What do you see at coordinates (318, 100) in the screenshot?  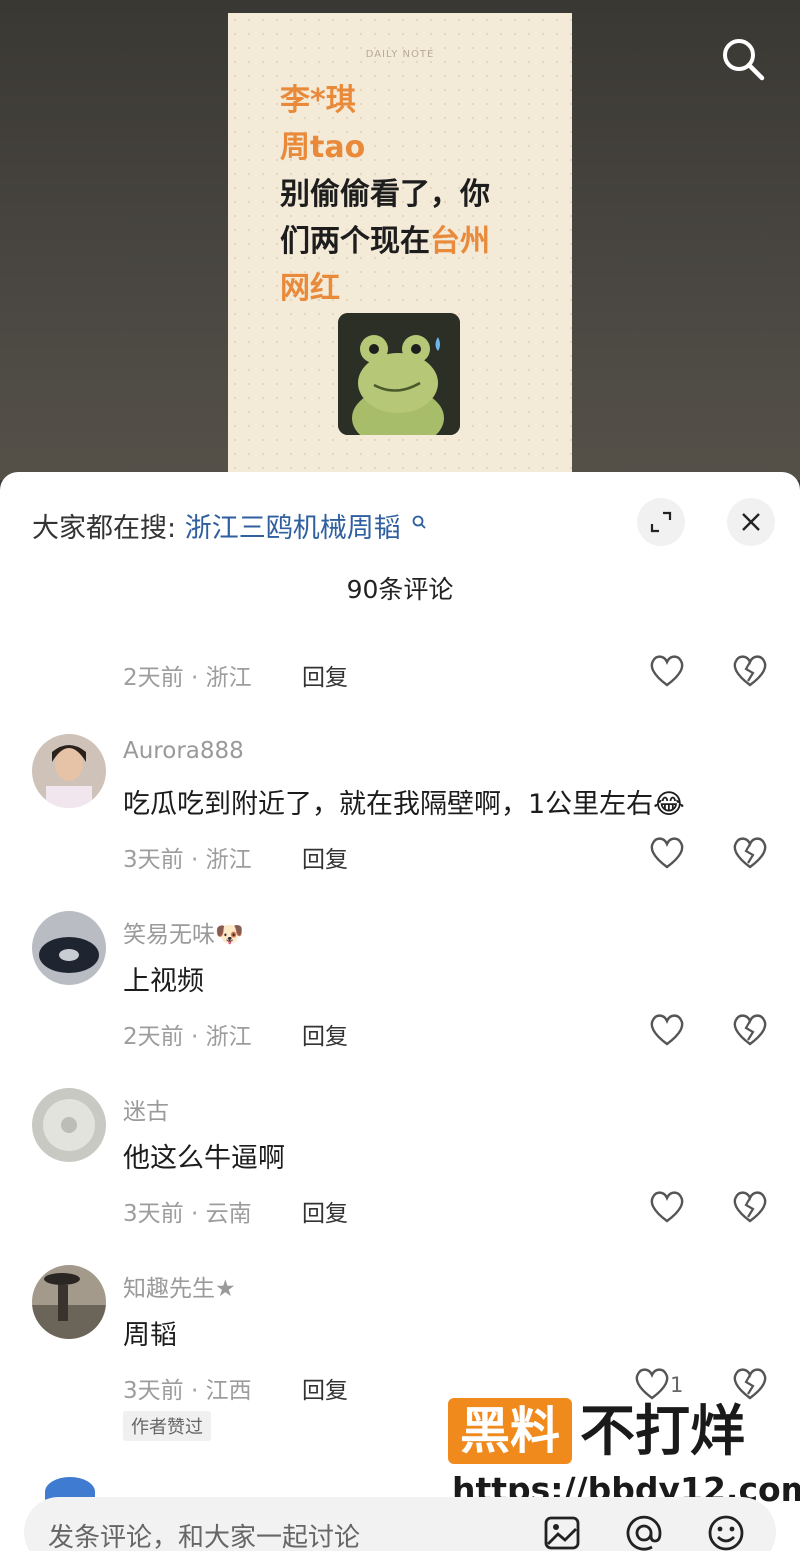 I see `note-text: 李*琪` at bounding box center [318, 100].